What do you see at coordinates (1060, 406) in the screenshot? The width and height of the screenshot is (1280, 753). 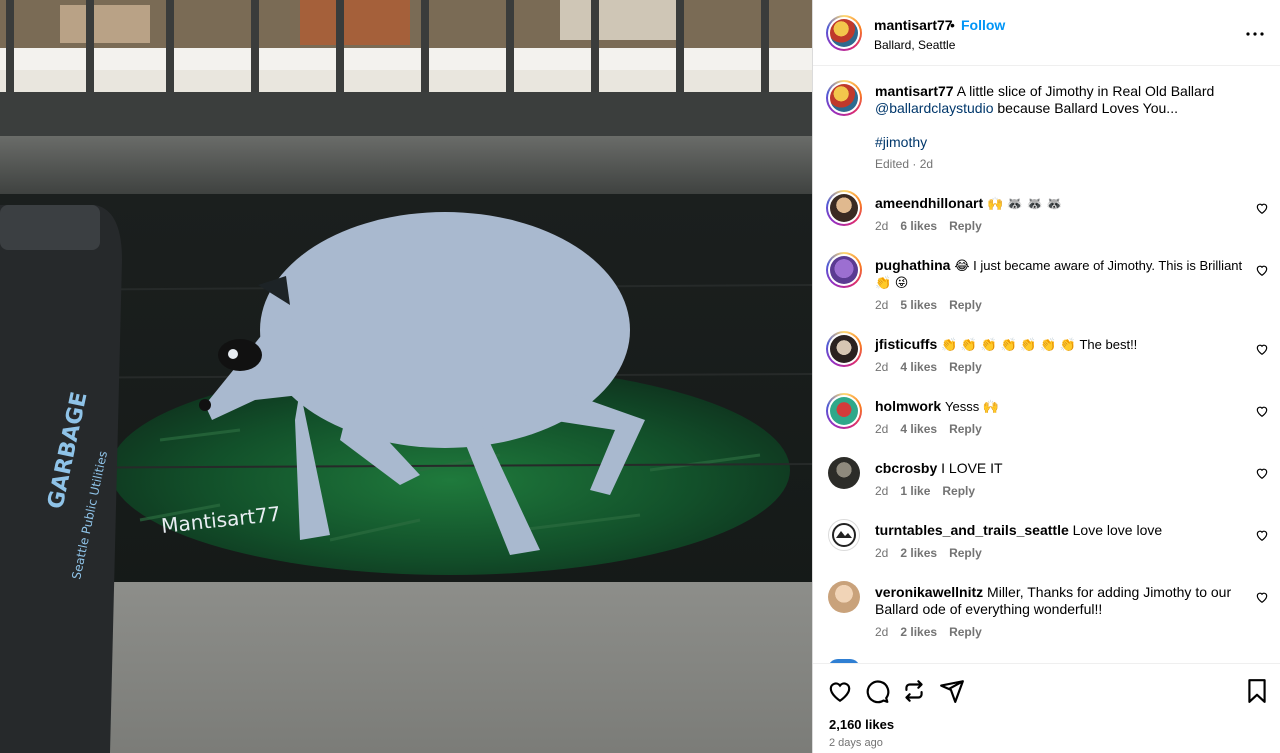 I see `comment-text: holmwork Yesss 🙌` at bounding box center [1060, 406].